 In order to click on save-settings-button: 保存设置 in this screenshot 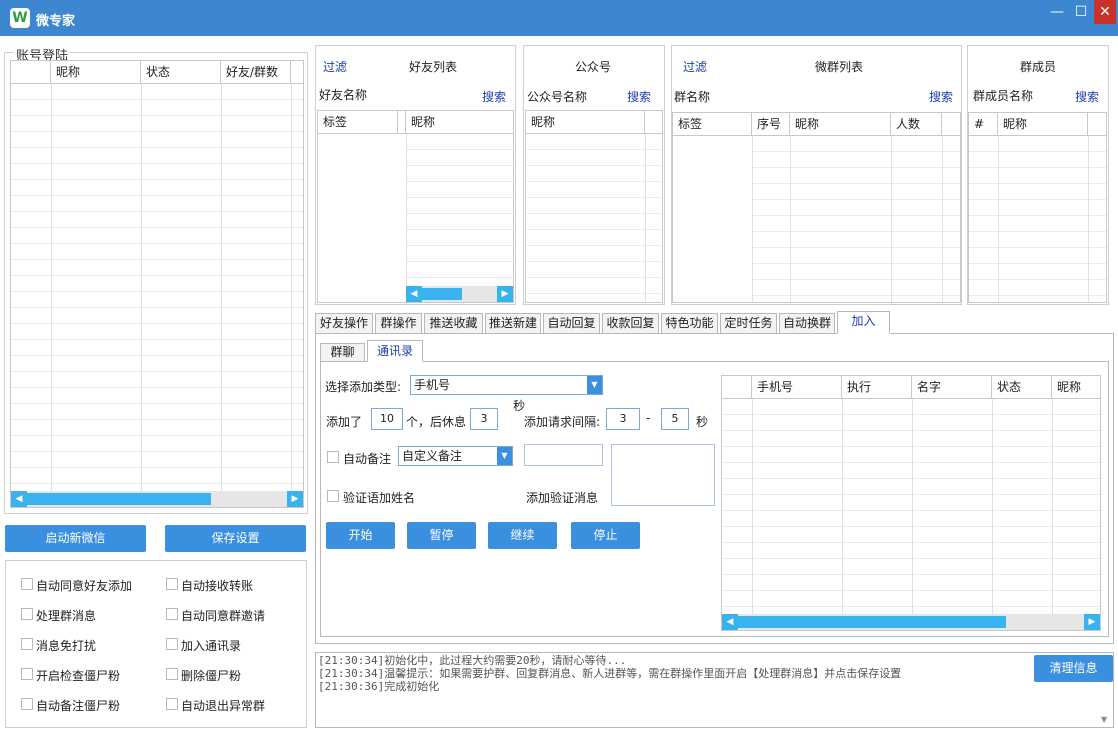, I will do `click(235, 538)`.